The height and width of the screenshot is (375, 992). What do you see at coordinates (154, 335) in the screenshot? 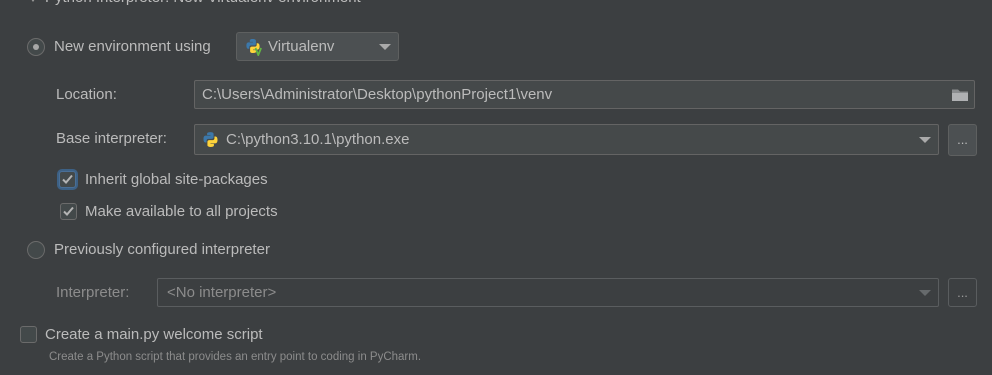
I see `welcome-script-label: Create a main.py welcome script` at bounding box center [154, 335].